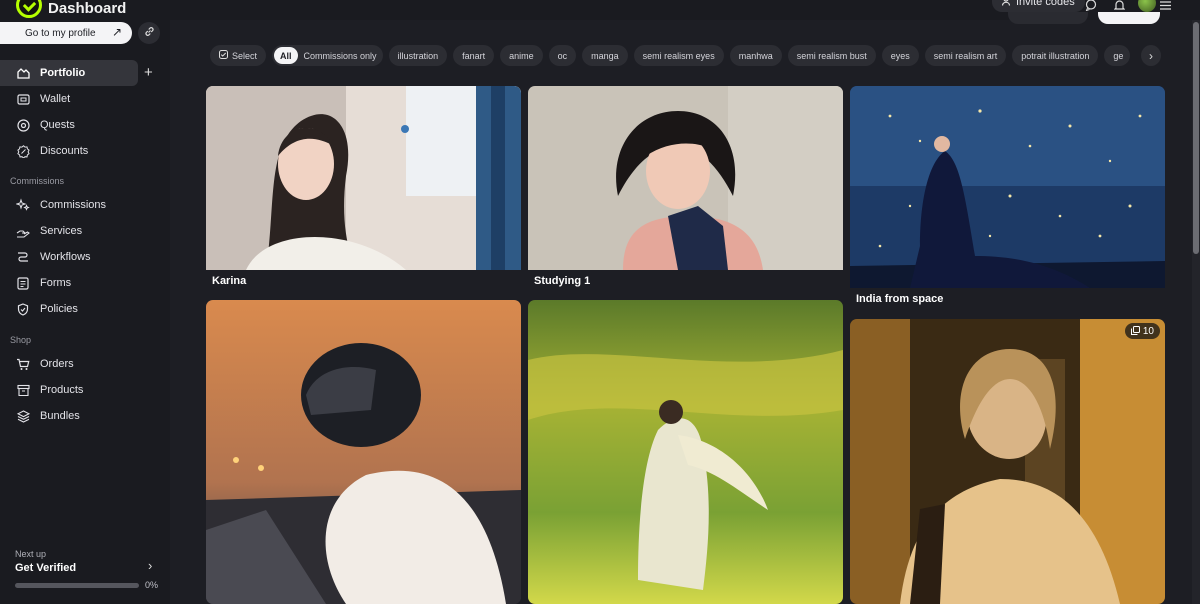  I want to click on sidebar-item-workflows: Workflows, so click(69, 257).